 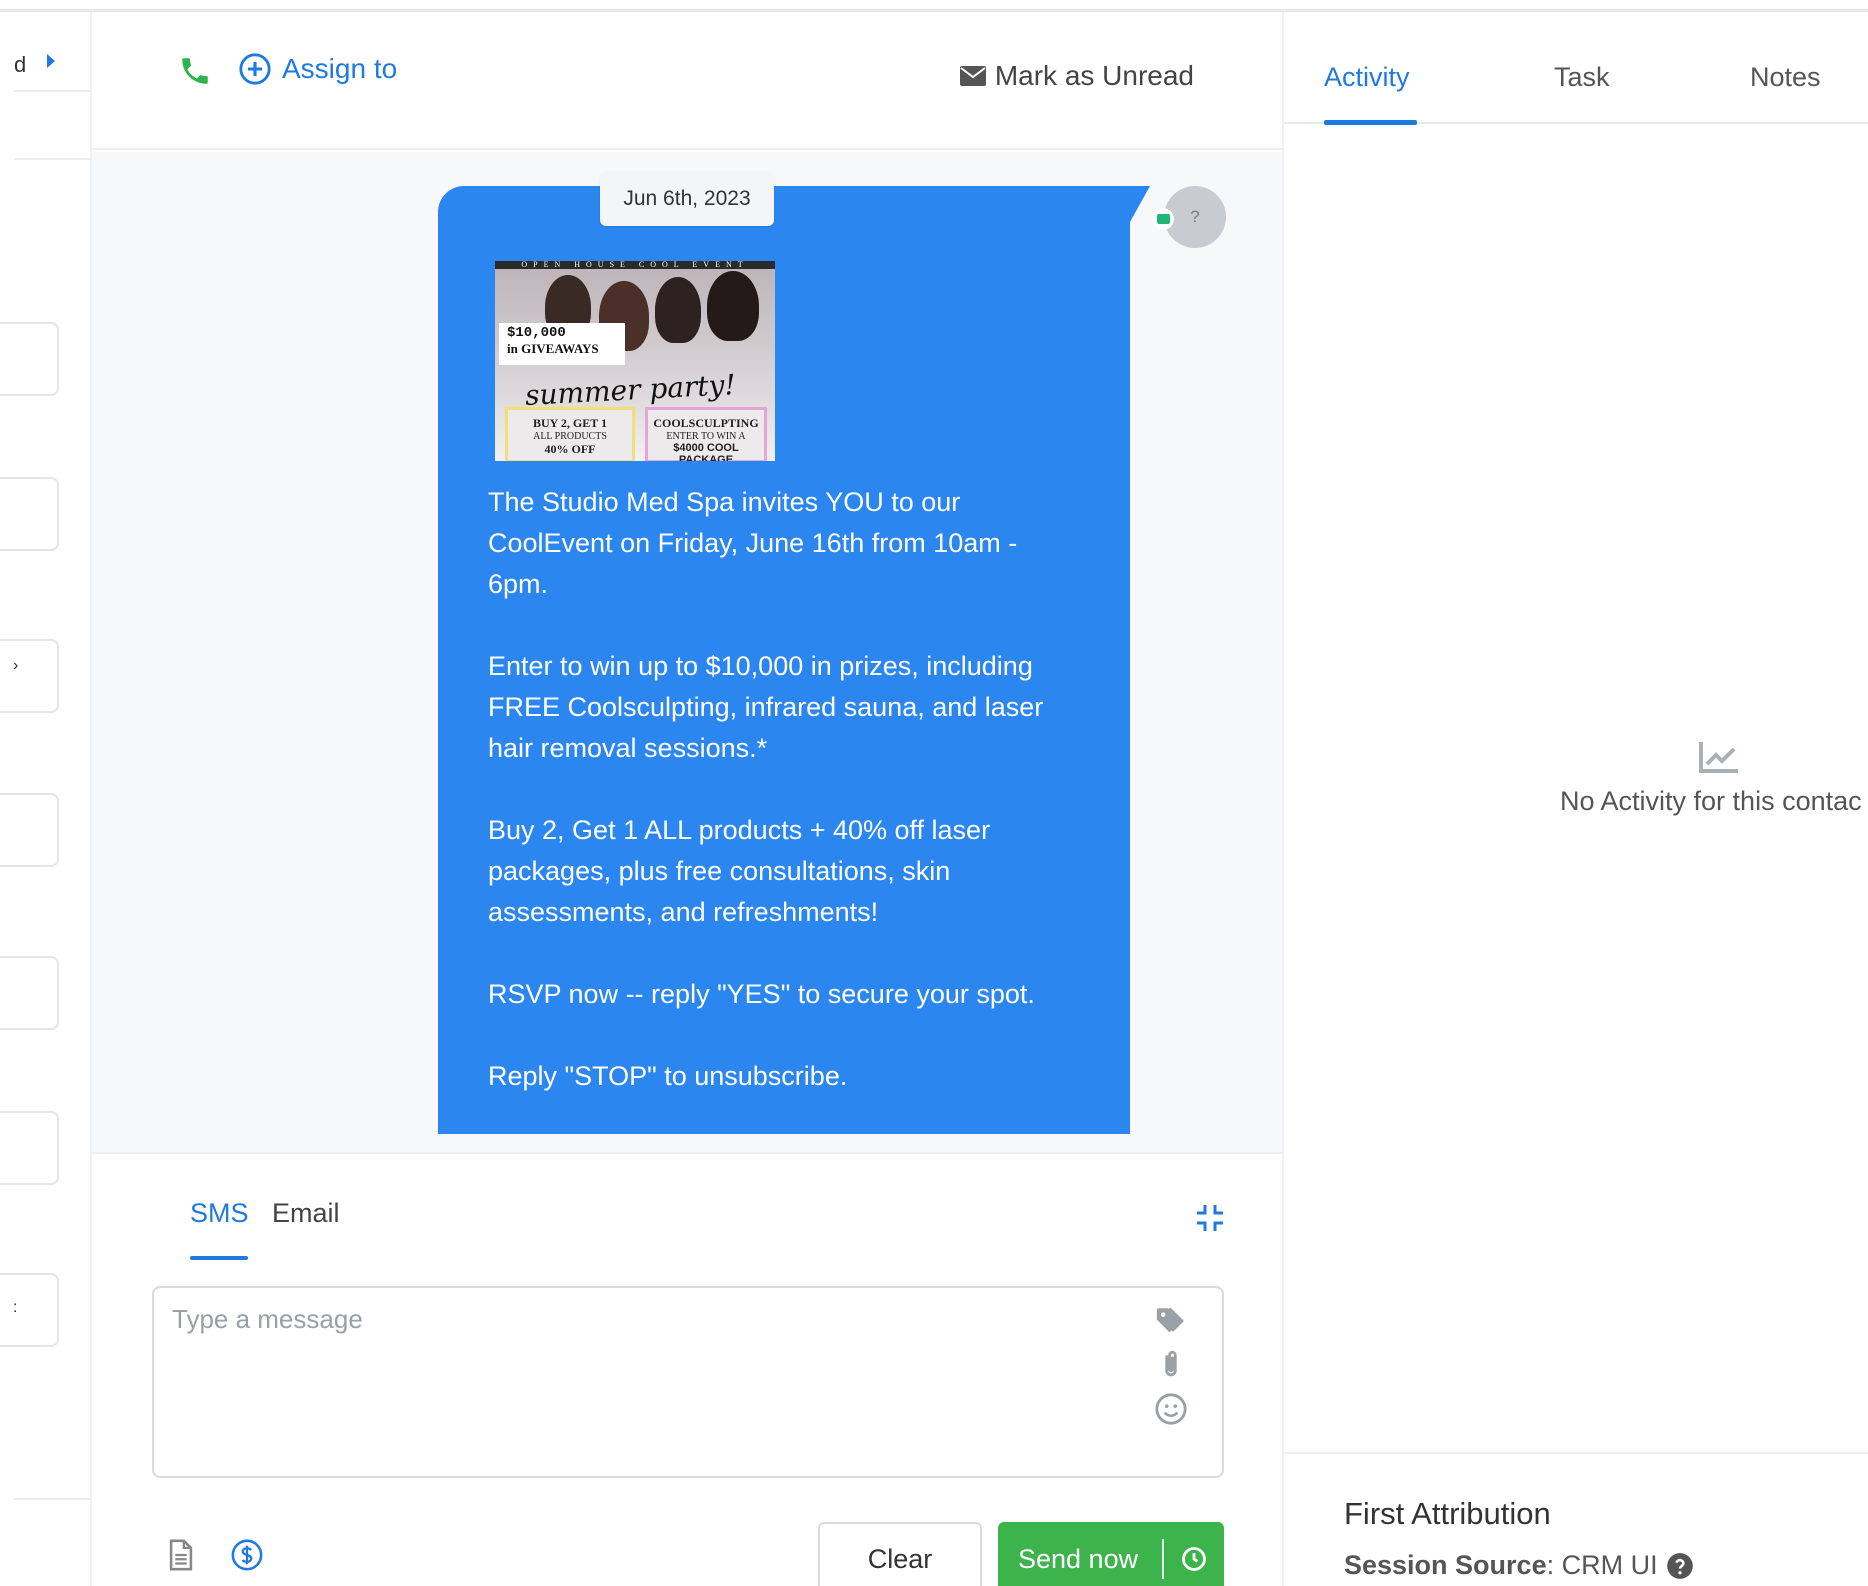 What do you see at coordinates (1210, 1218) in the screenshot?
I see `collapse-icon` at bounding box center [1210, 1218].